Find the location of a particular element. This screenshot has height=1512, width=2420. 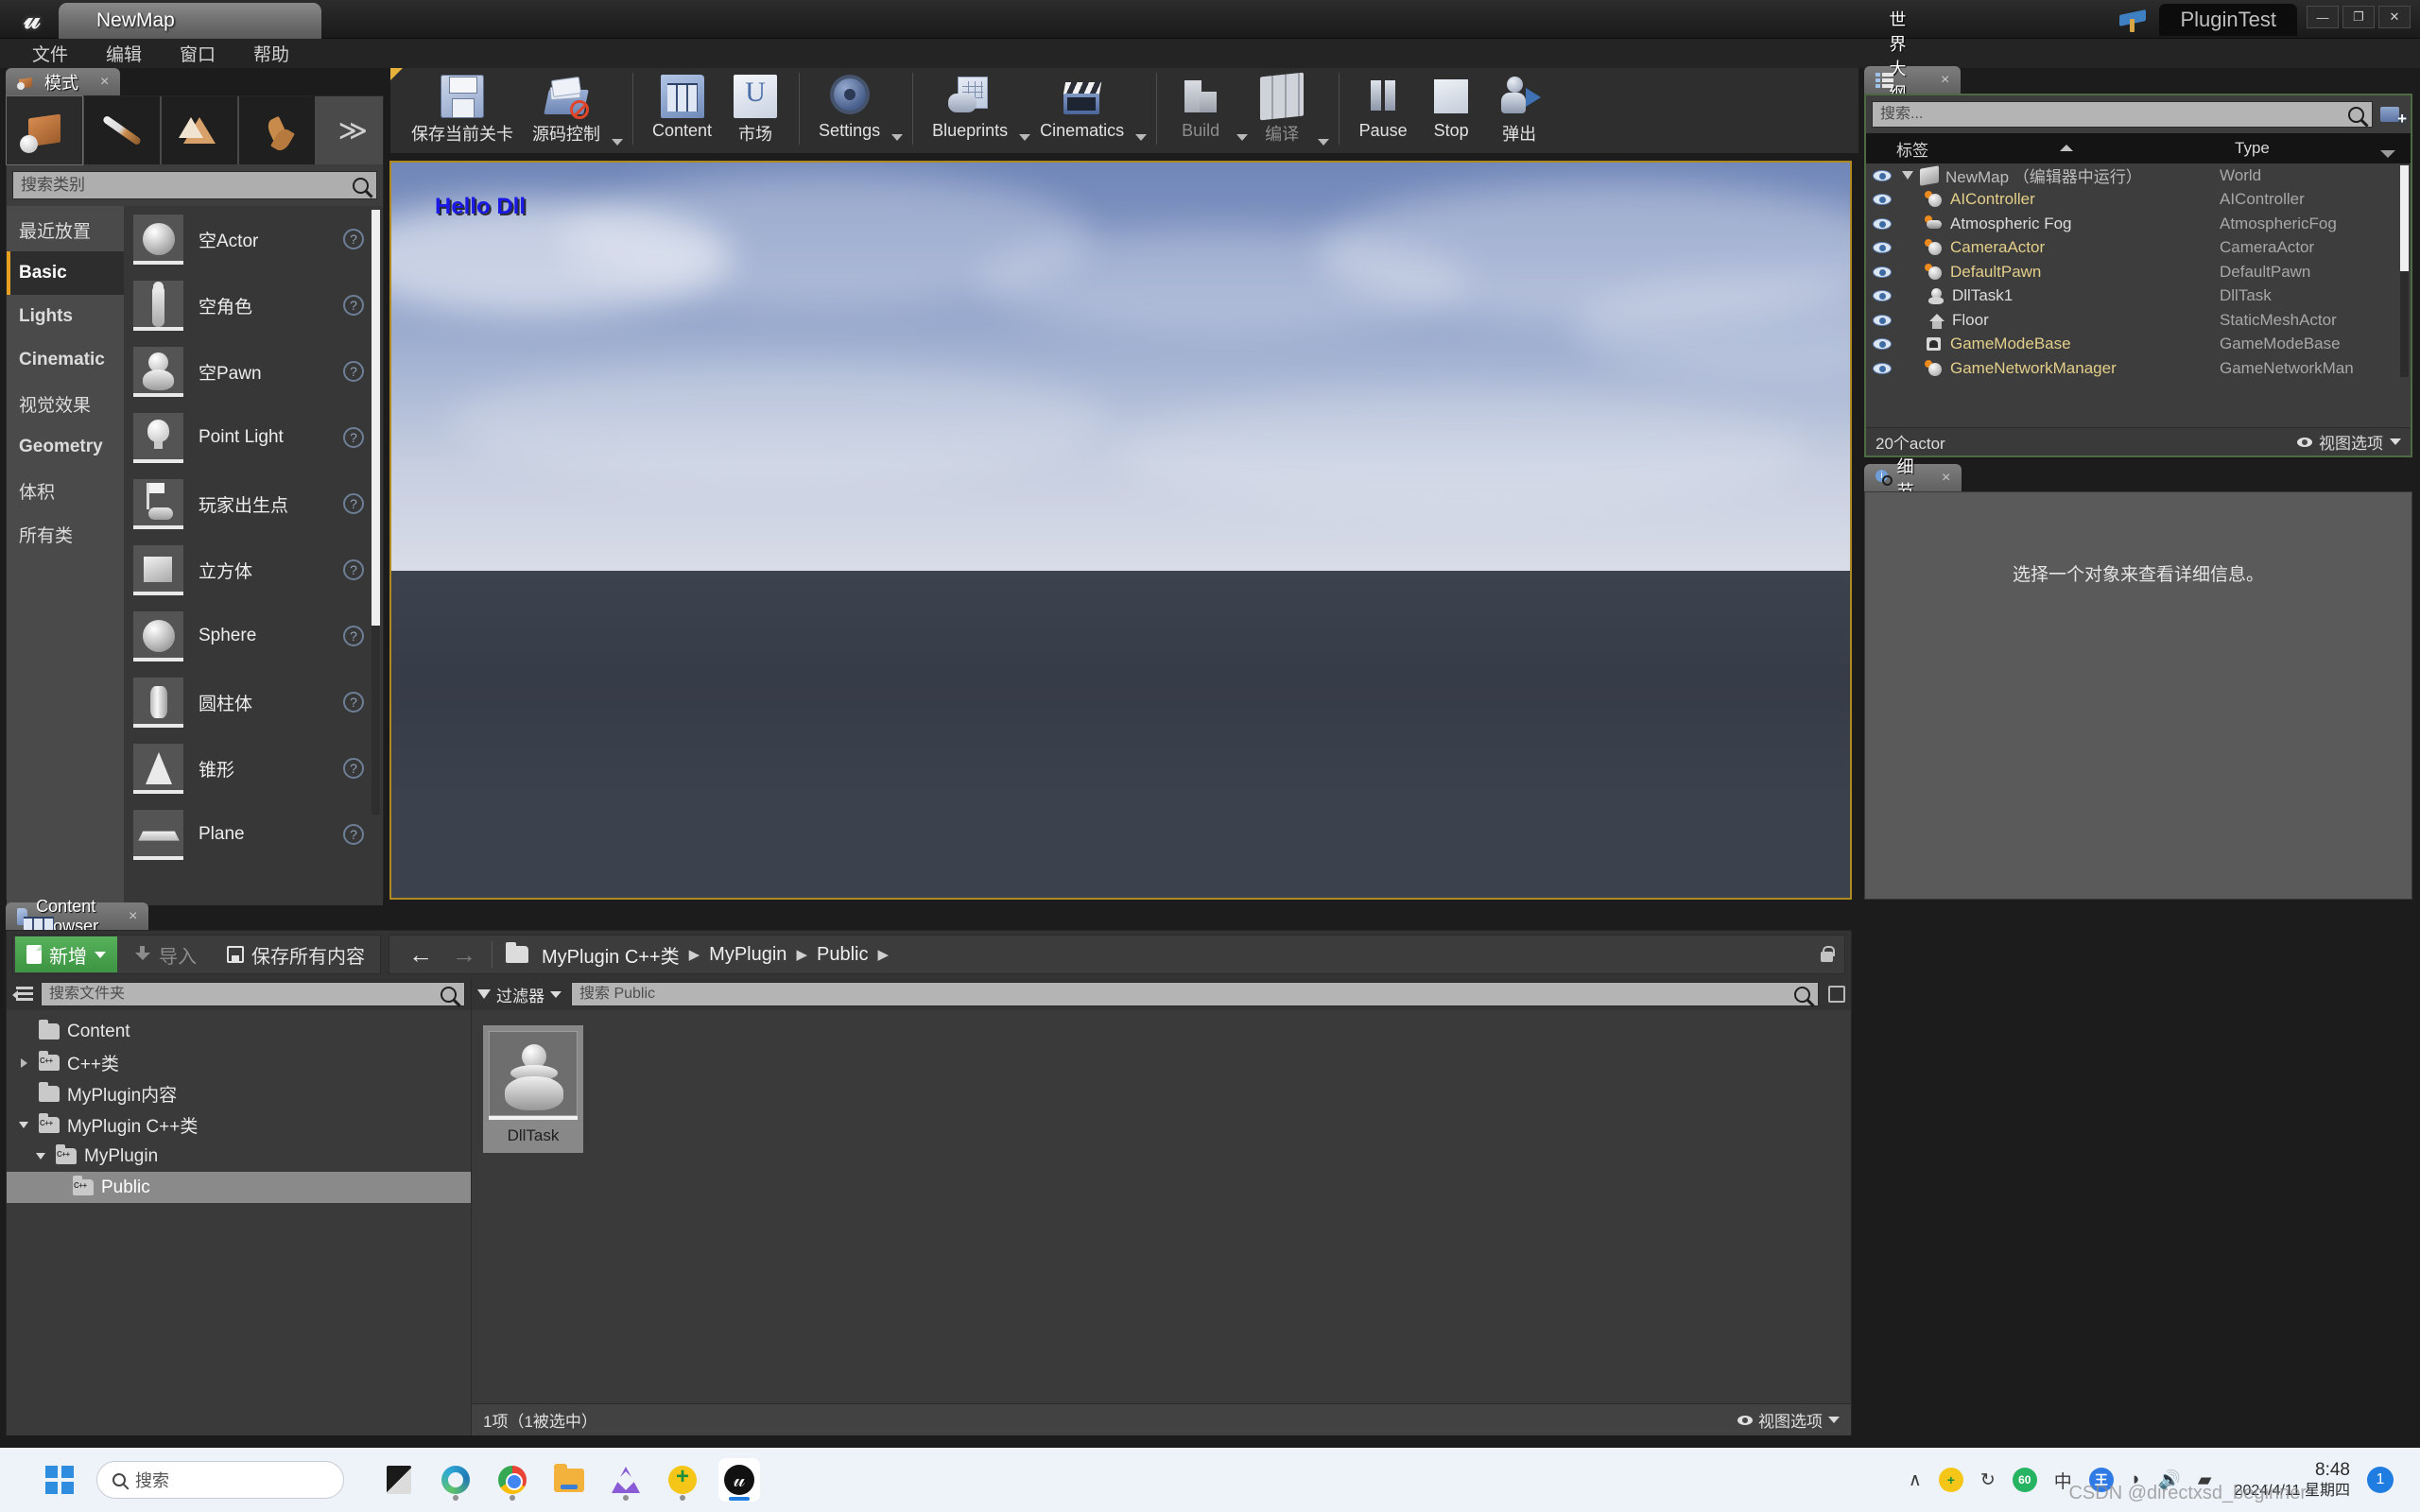

content-browser-view-options-button: 视图选项 is located at coordinates (1788, 1420).